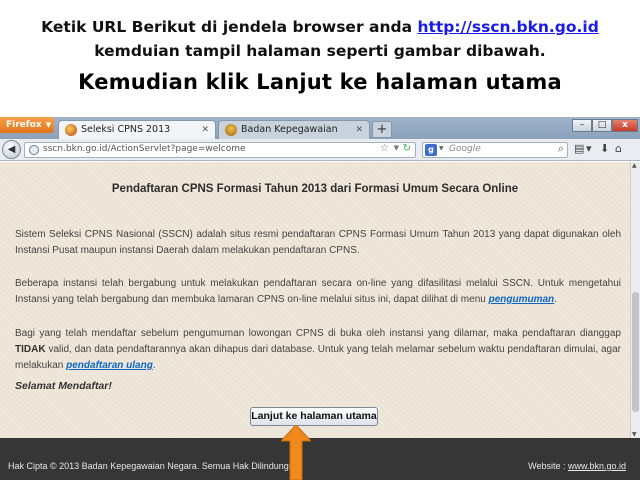 The width and height of the screenshot is (640, 480). What do you see at coordinates (384, 148) in the screenshot?
I see `bookmark-star-icon: ☆` at bounding box center [384, 148].